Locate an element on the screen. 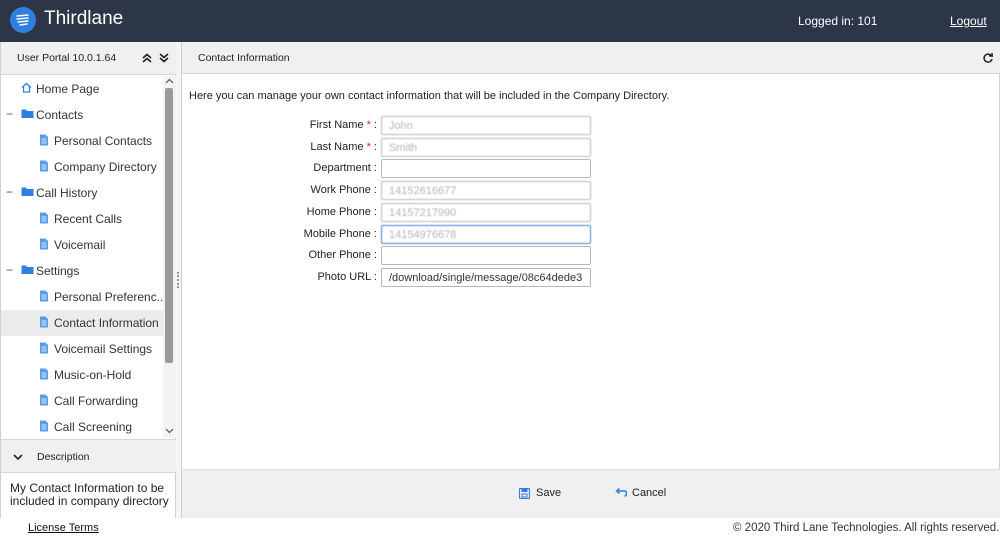 Image resolution: width=1000 pixels, height=540 pixels. sidebar-item-contacts: − Contacts is located at coordinates (82, 115).